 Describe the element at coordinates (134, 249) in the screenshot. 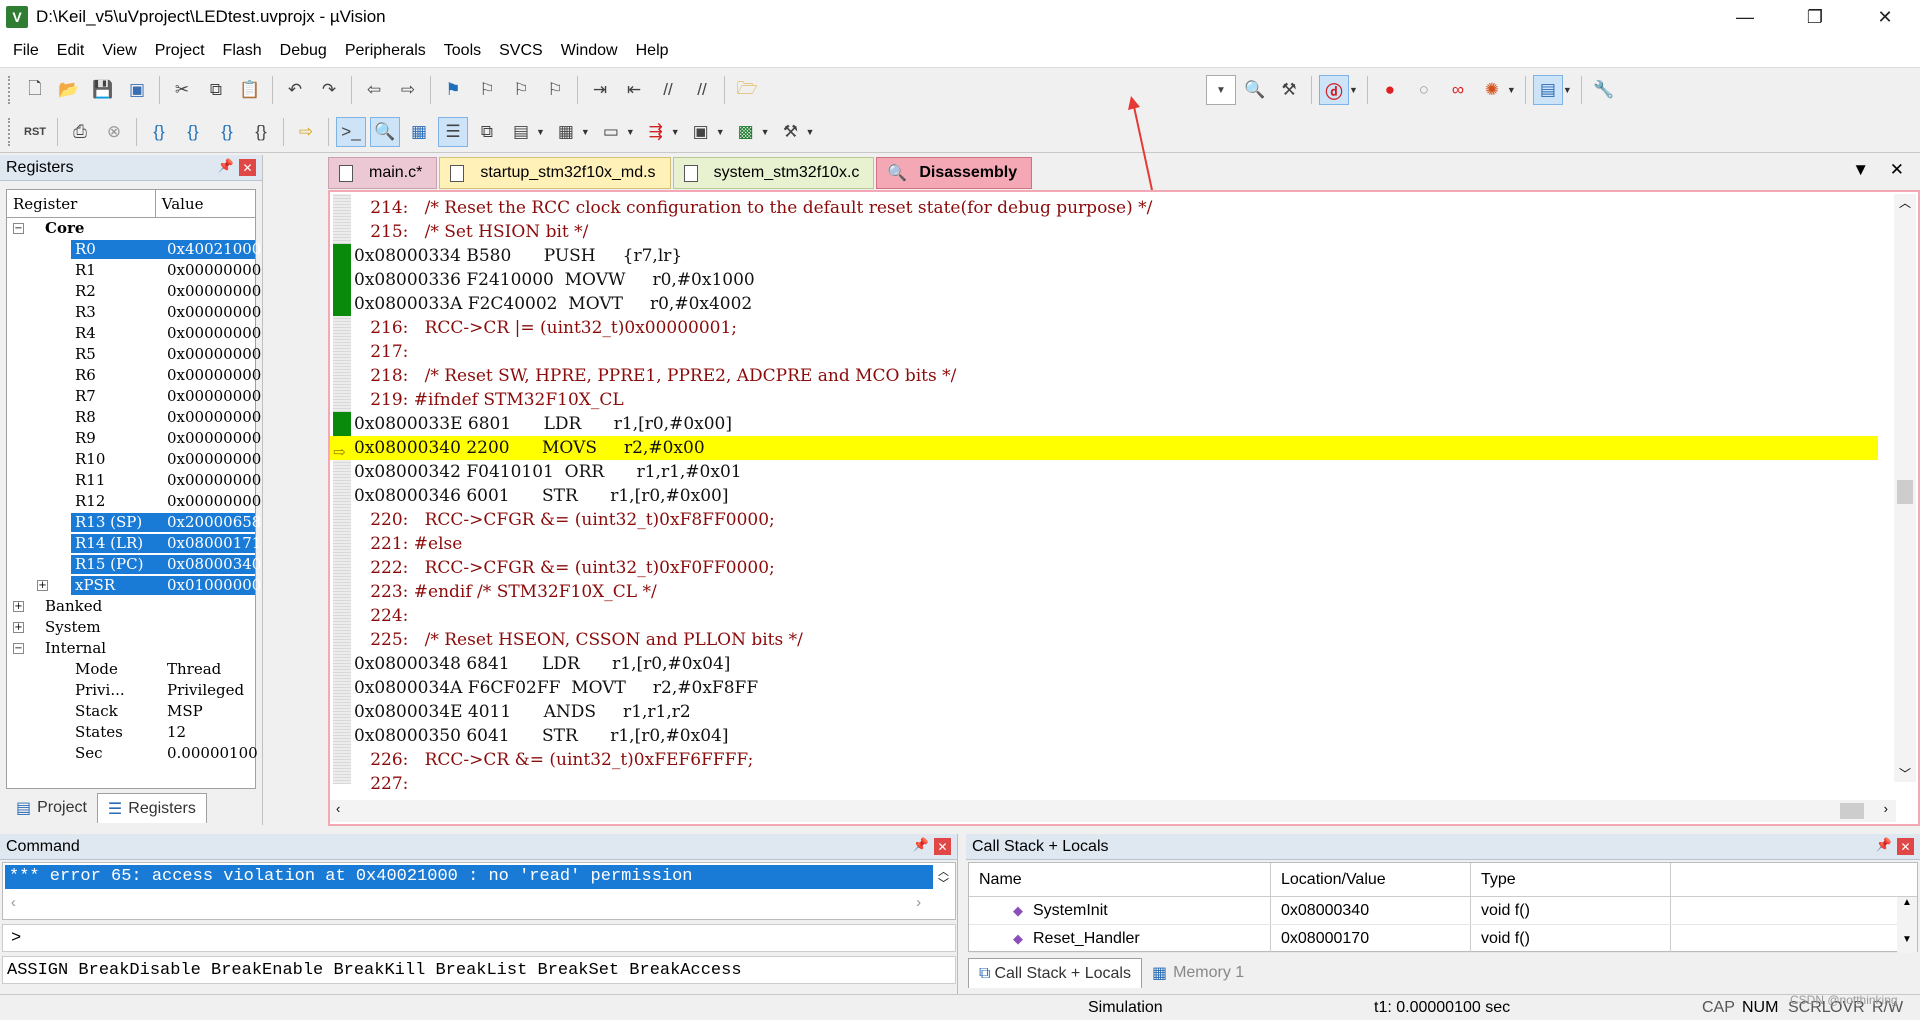

I see `register-row: R0 0x40021000` at that location.